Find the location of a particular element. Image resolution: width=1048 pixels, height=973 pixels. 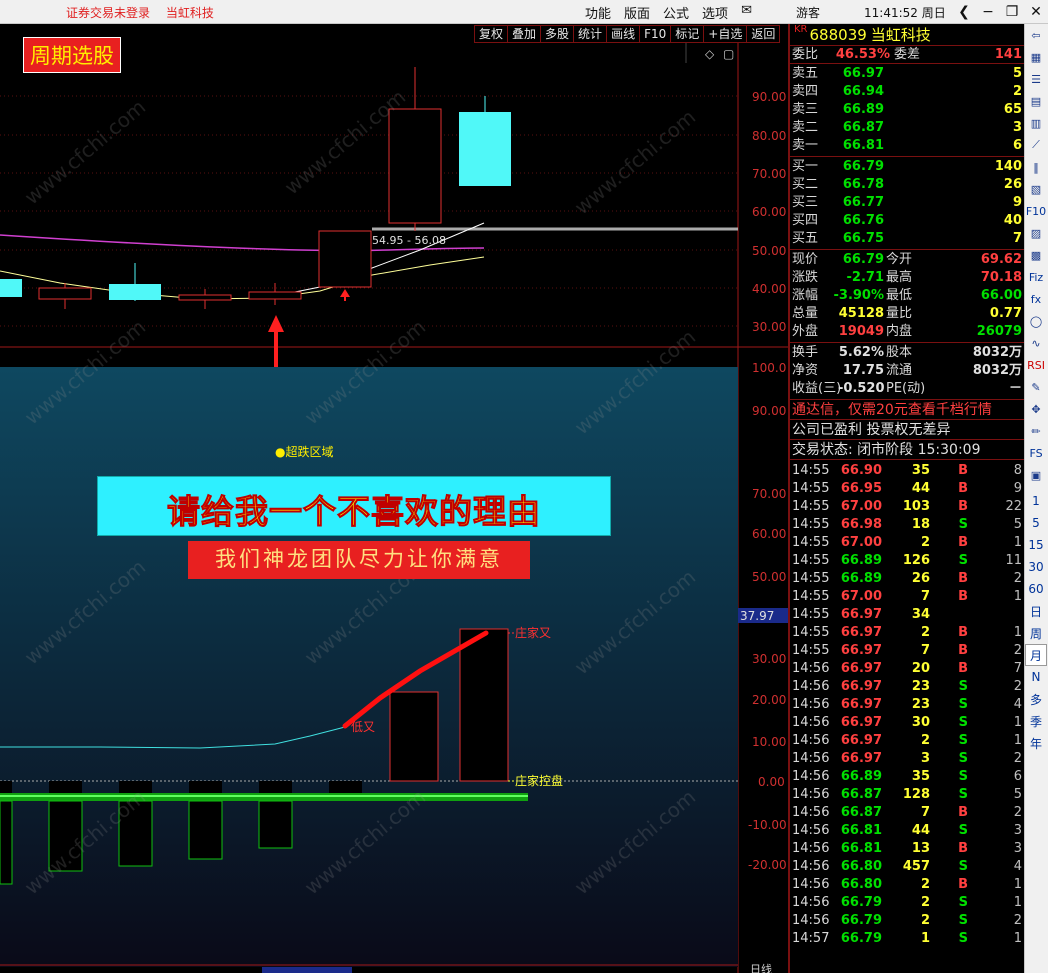

menu-options: 选项 is located at coordinates (715, 12).